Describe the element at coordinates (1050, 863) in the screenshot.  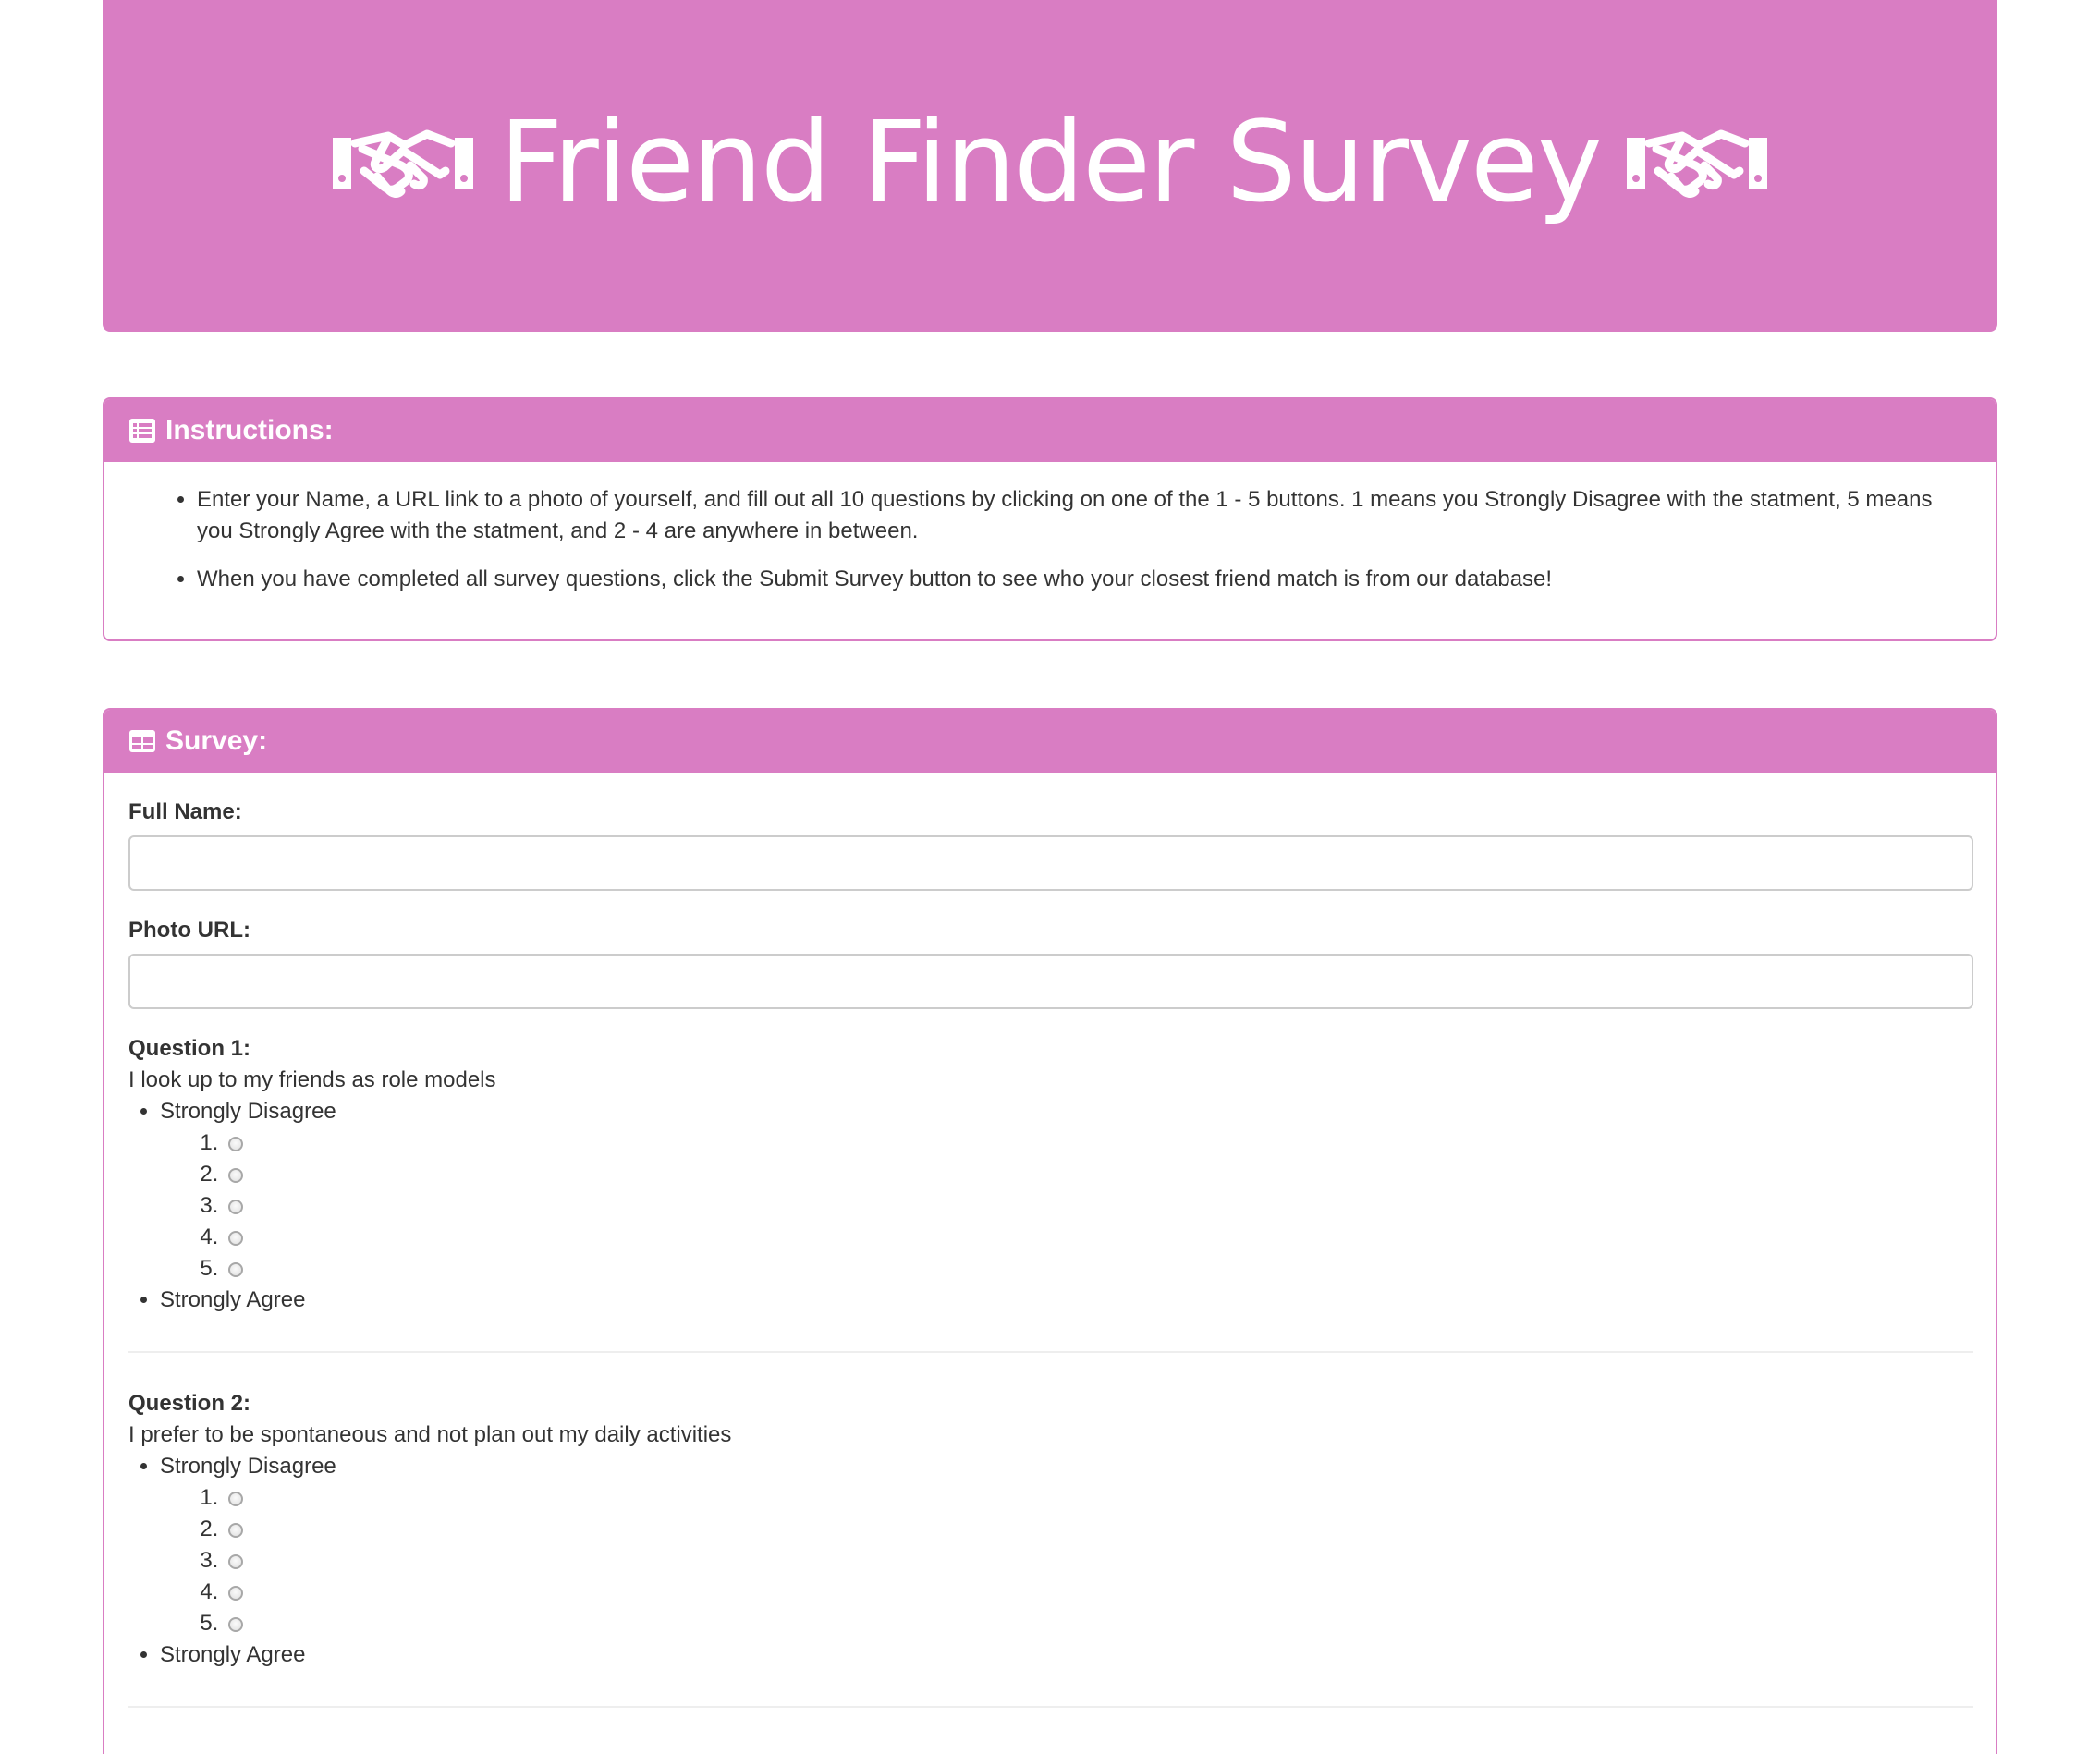
I see `full-name-input` at that location.